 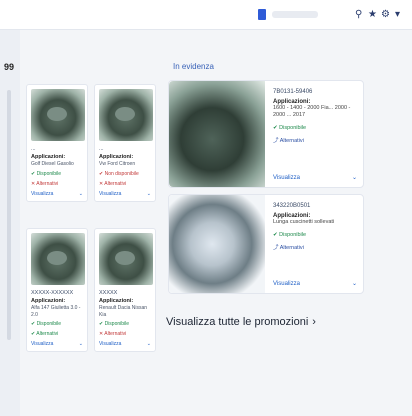 What do you see at coordinates (293, 92) in the screenshot?
I see `product-code: 7B0131-59406` at bounding box center [293, 92].